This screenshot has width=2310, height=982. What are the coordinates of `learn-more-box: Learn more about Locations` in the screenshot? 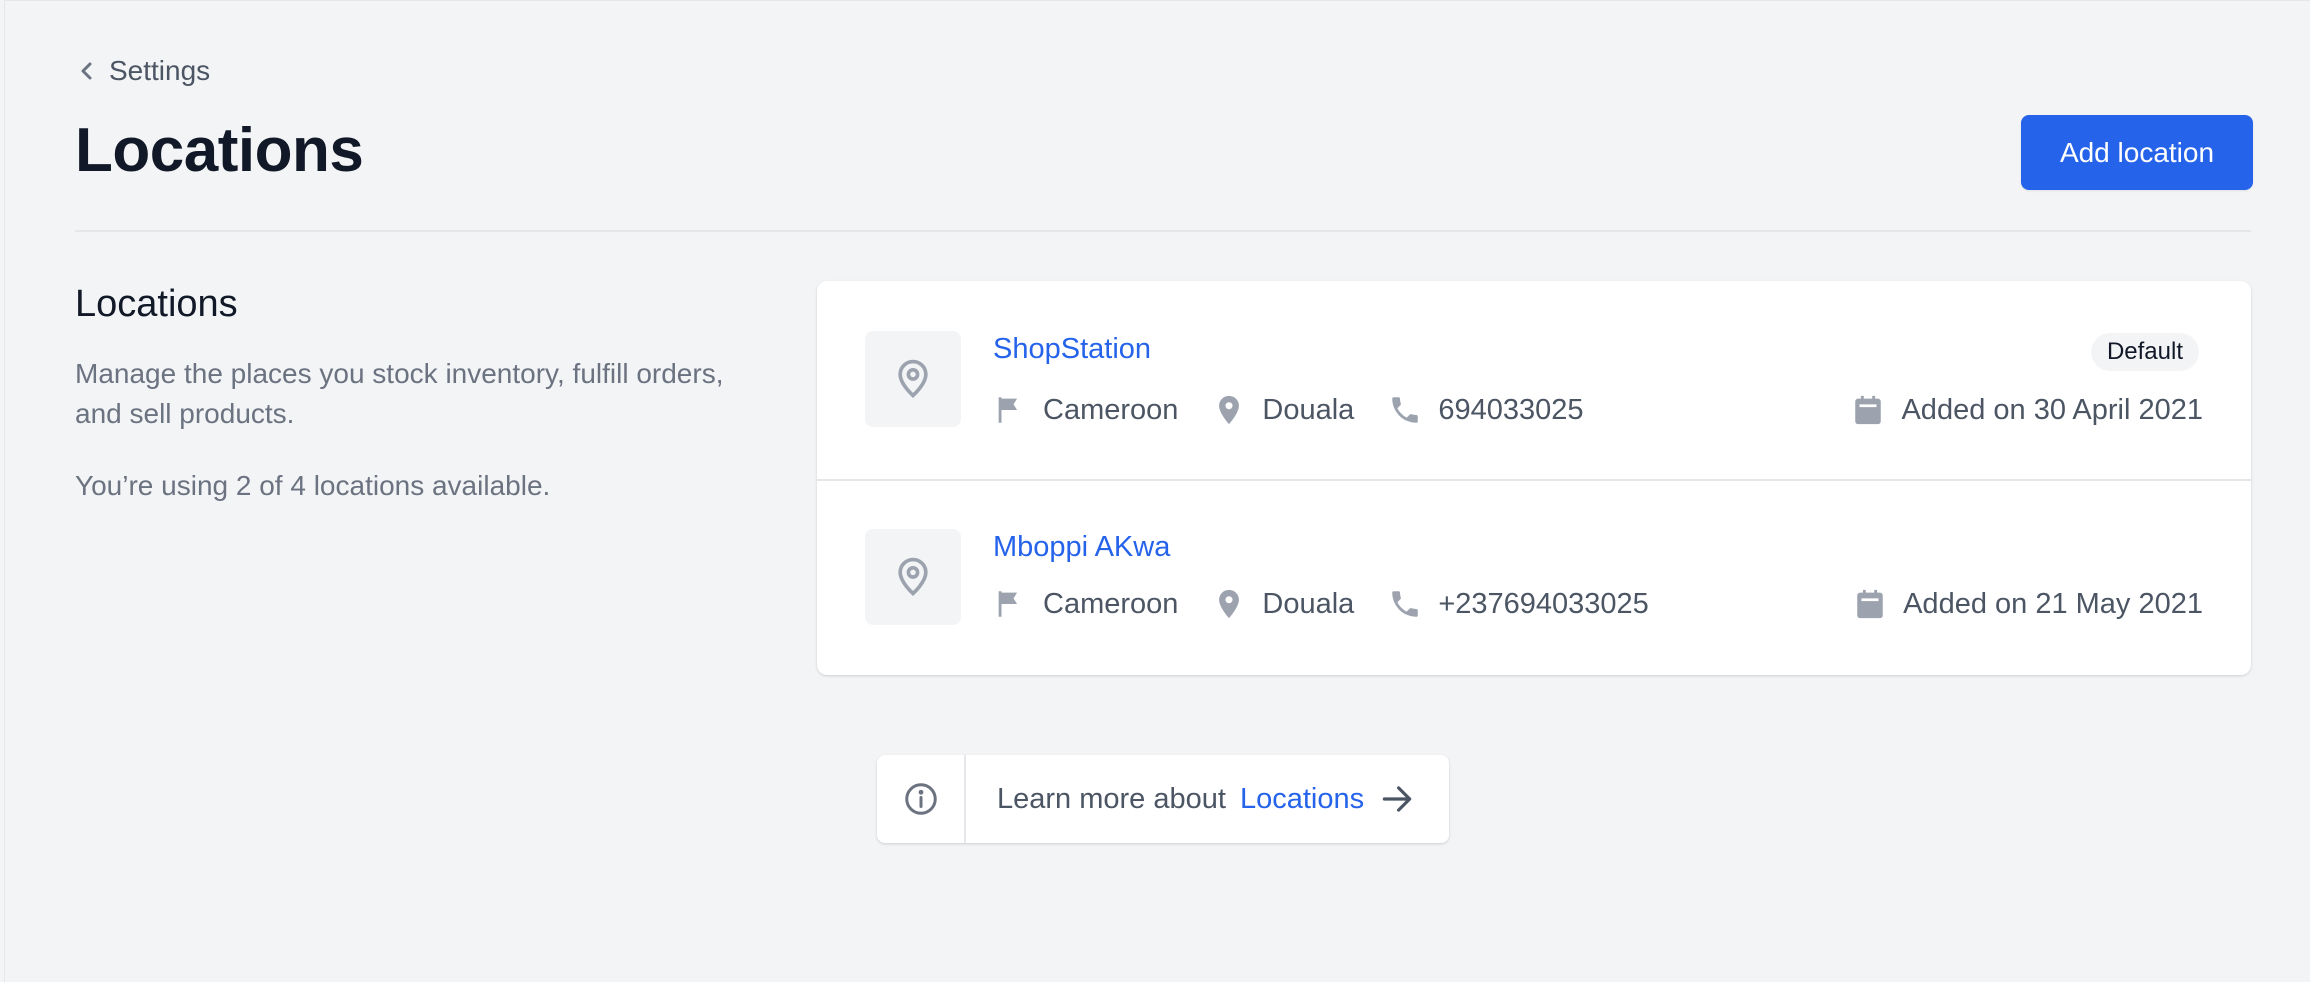 It's located at (1163, 799).